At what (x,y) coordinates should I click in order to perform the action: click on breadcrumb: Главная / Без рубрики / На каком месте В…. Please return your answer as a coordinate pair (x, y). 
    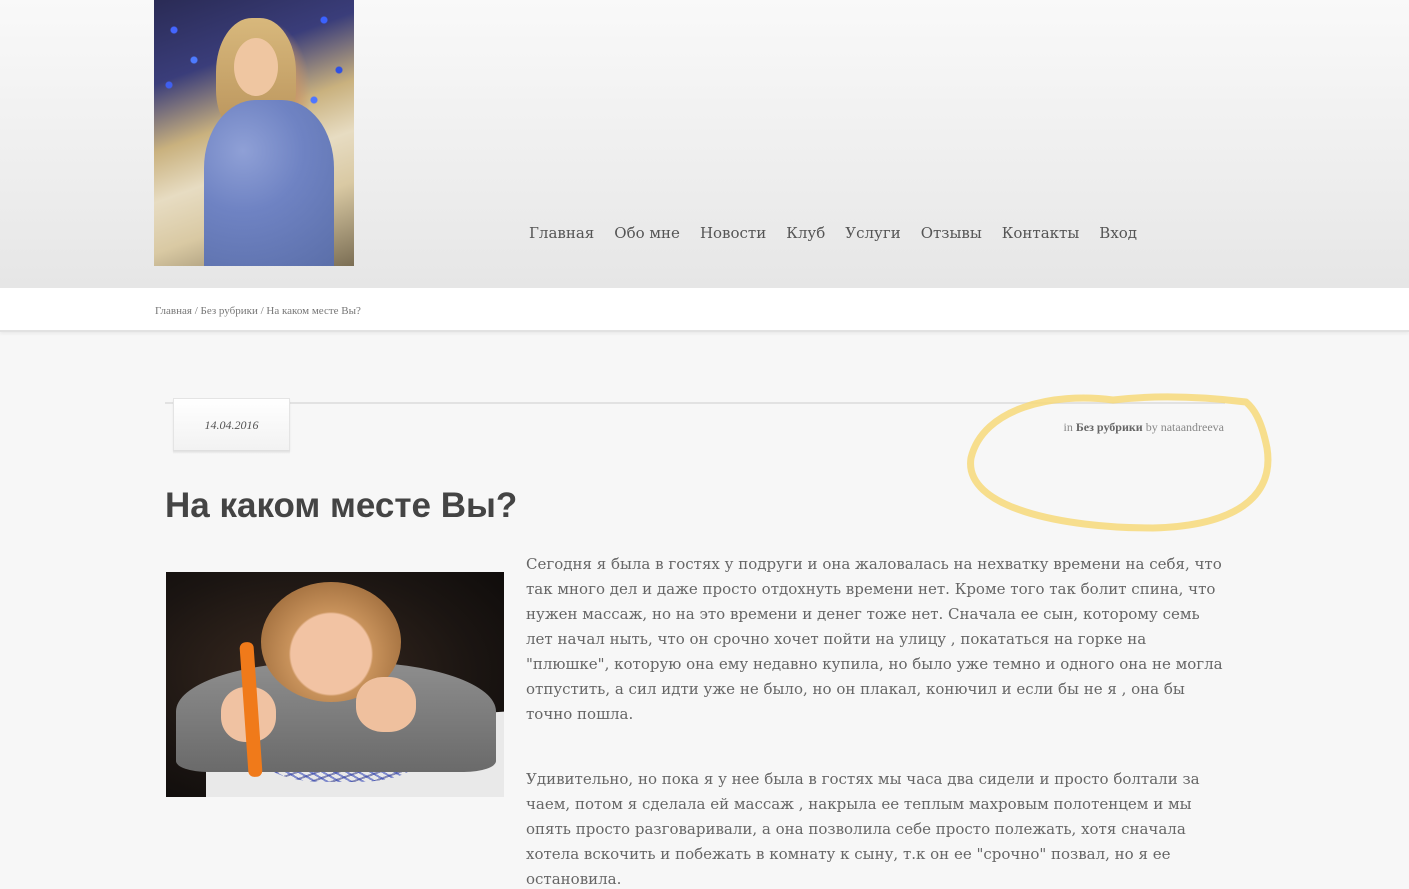
    Looking at the image, I should click on (258, 311).